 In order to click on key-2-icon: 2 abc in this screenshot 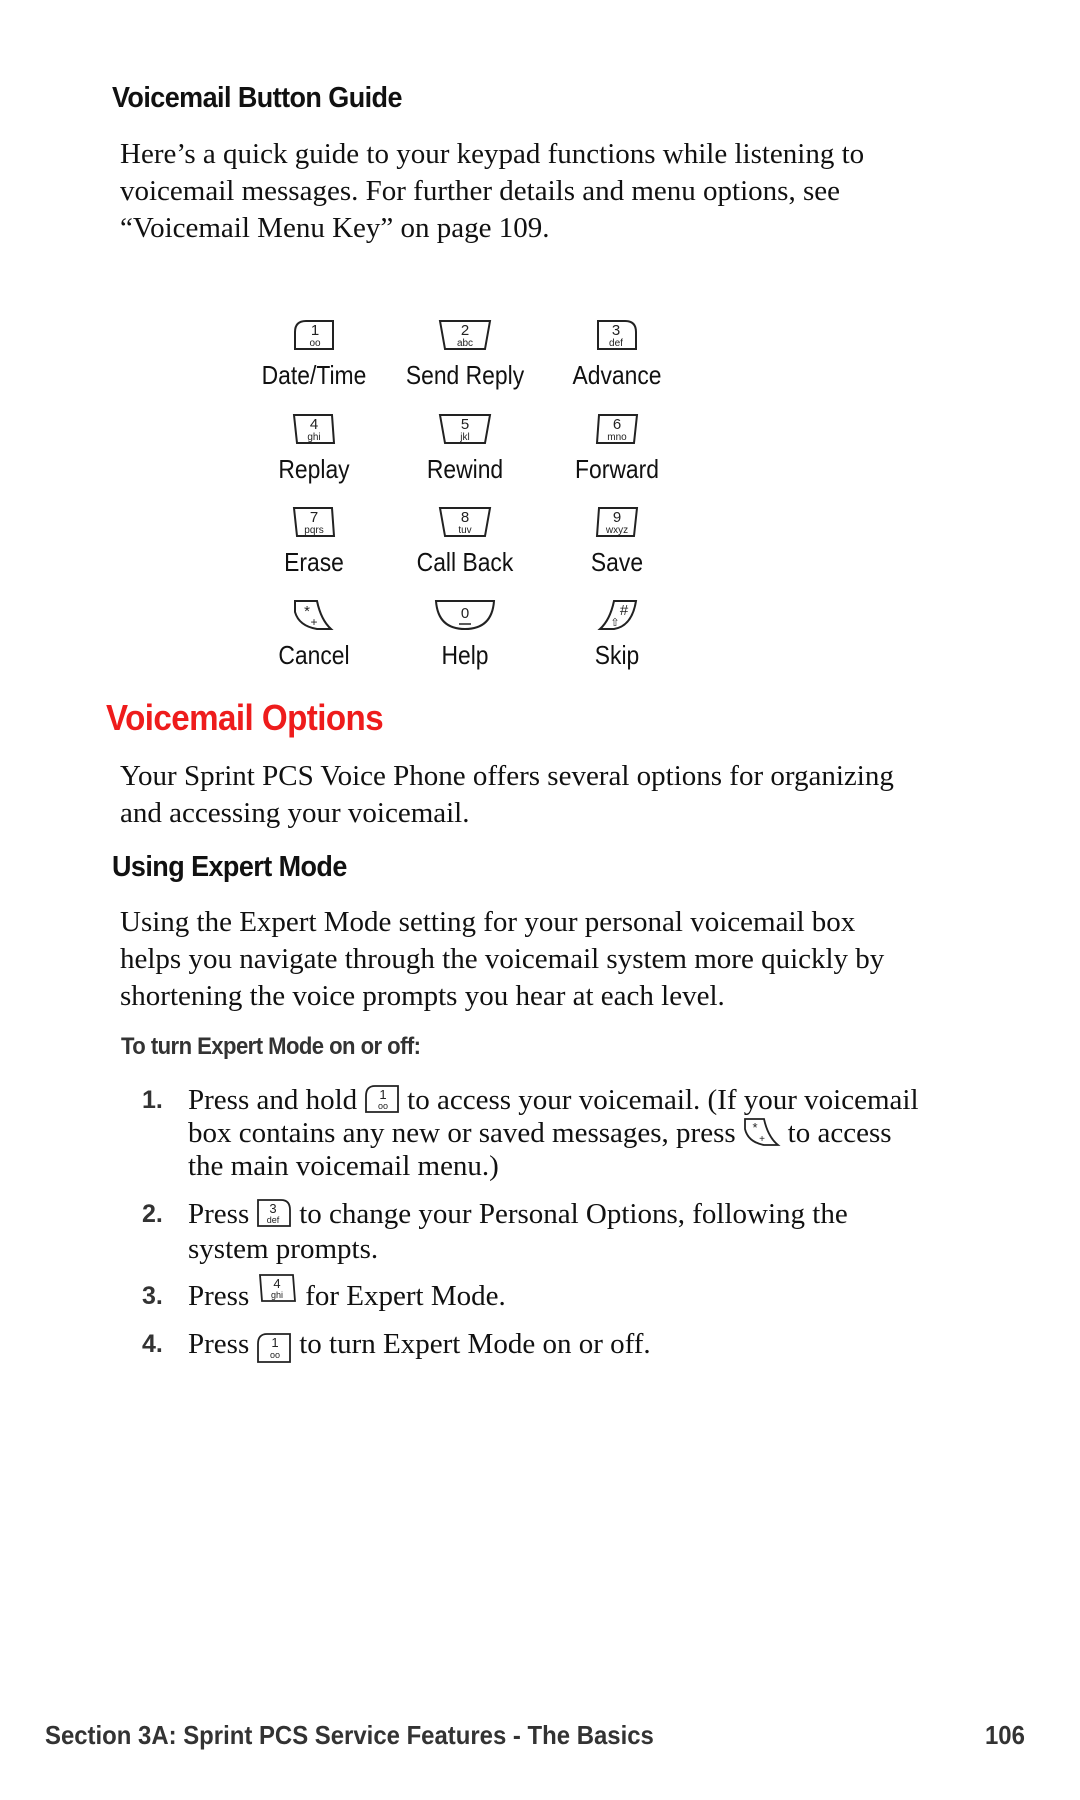, I will do `click(465, 335)`.